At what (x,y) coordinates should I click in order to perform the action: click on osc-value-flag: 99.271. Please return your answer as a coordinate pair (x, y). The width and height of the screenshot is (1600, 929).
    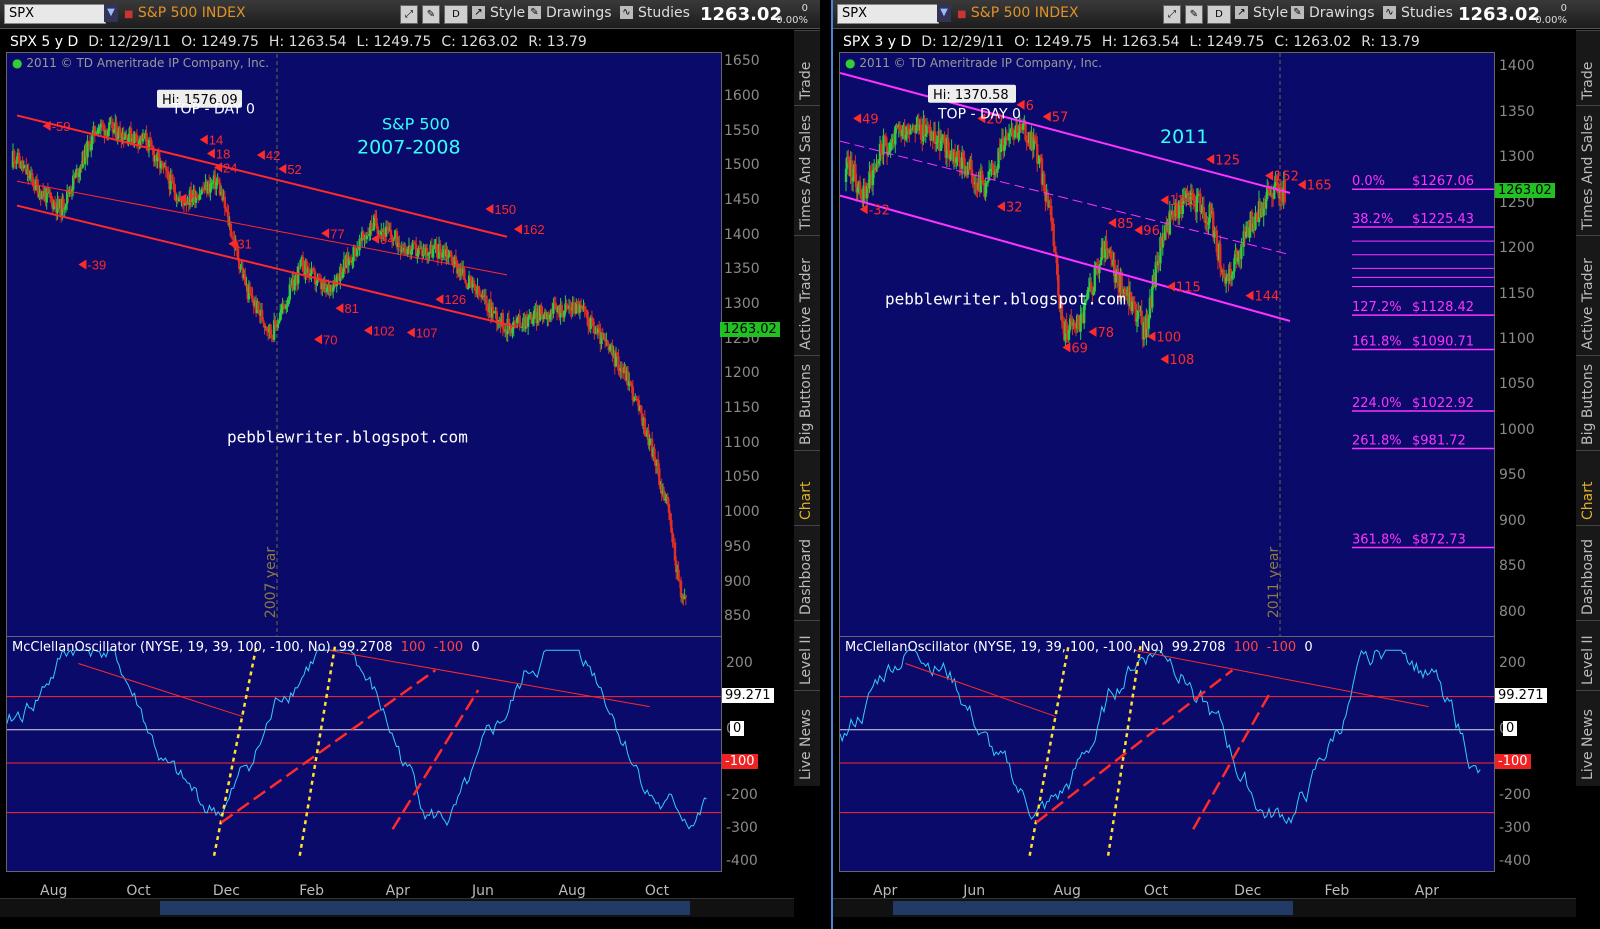
    Looking at the image, I should click on (1521, 695).